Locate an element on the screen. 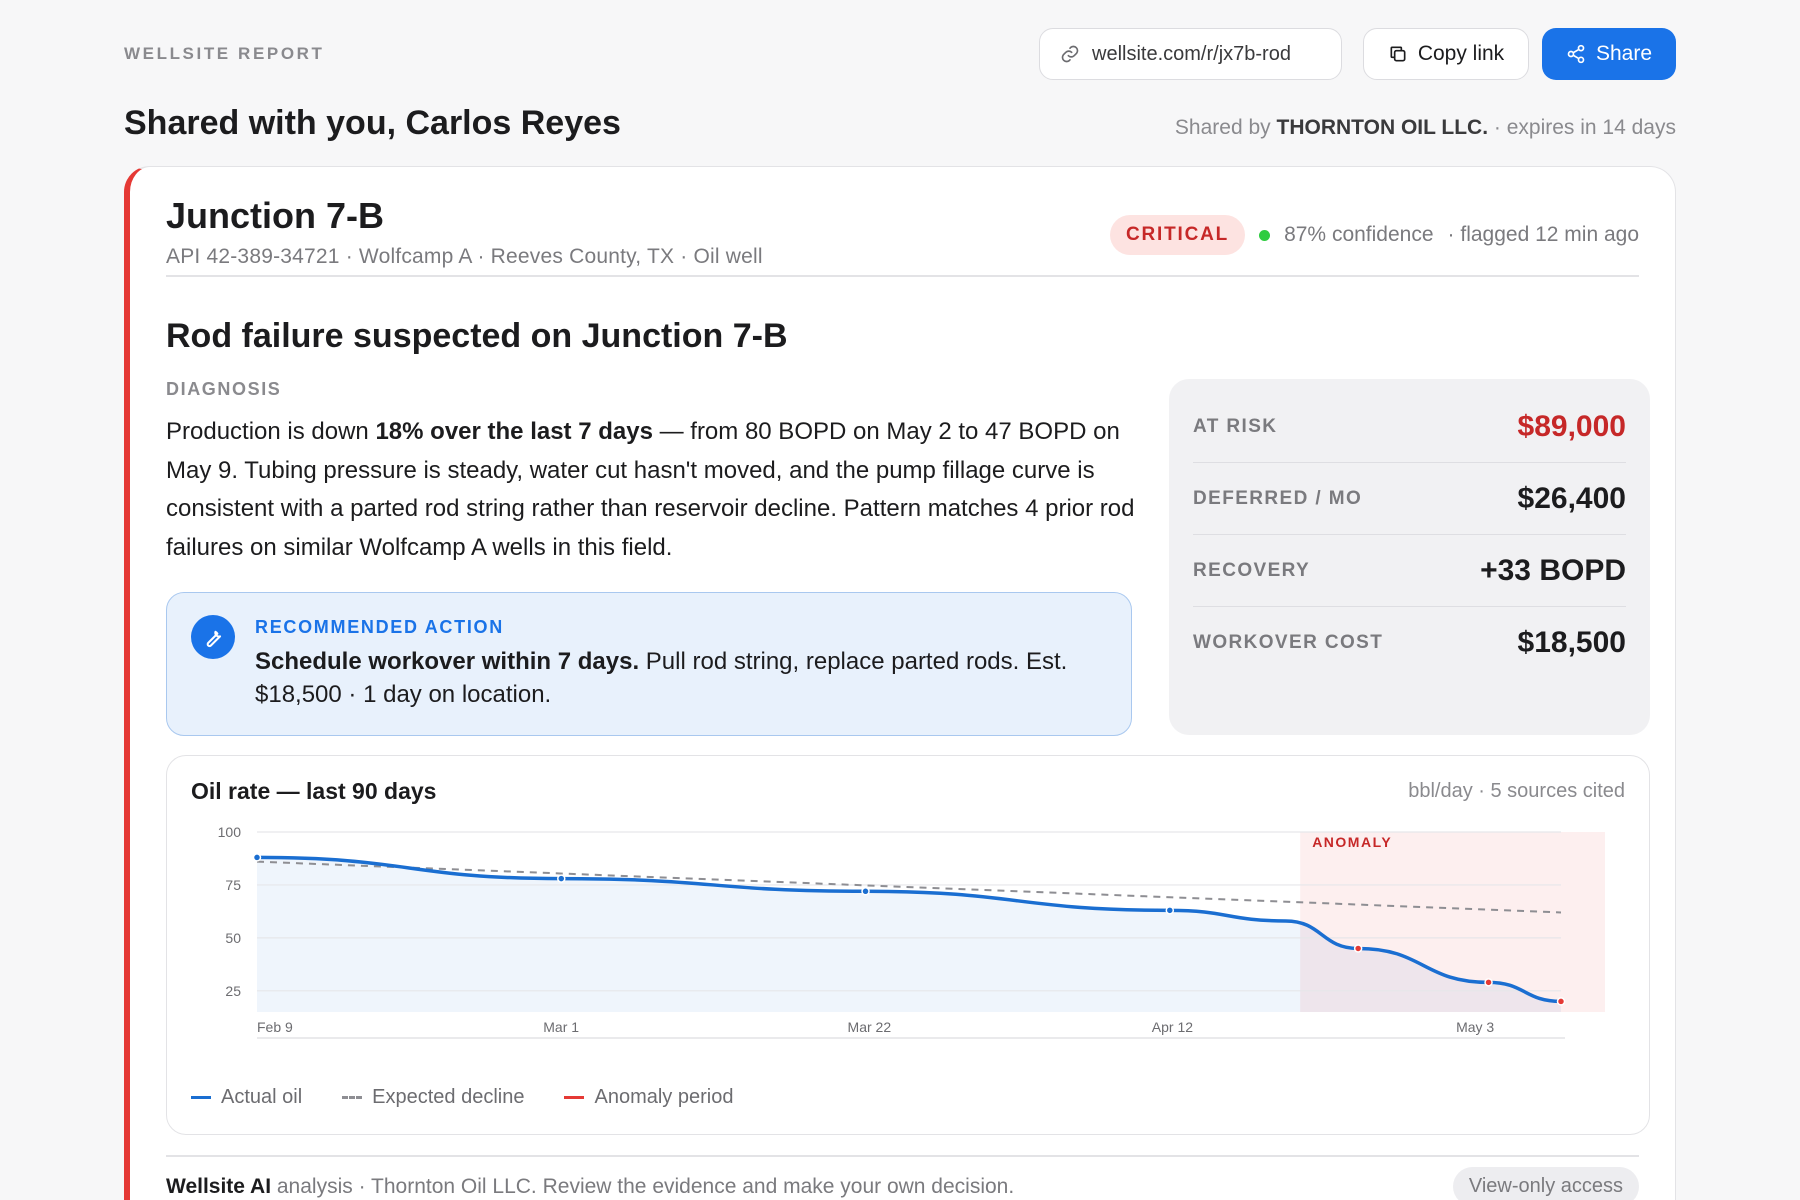 The height and width of the screenshot is (1200, 1800). metric-label: AT RISK is located at coordinates (1235, 426).